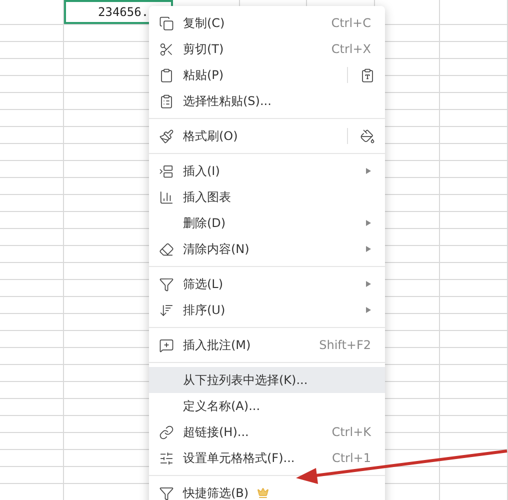 The width and height of the screenshot is (508, 500). I want to click on menu-item: 插入(I), so click(267, 171).